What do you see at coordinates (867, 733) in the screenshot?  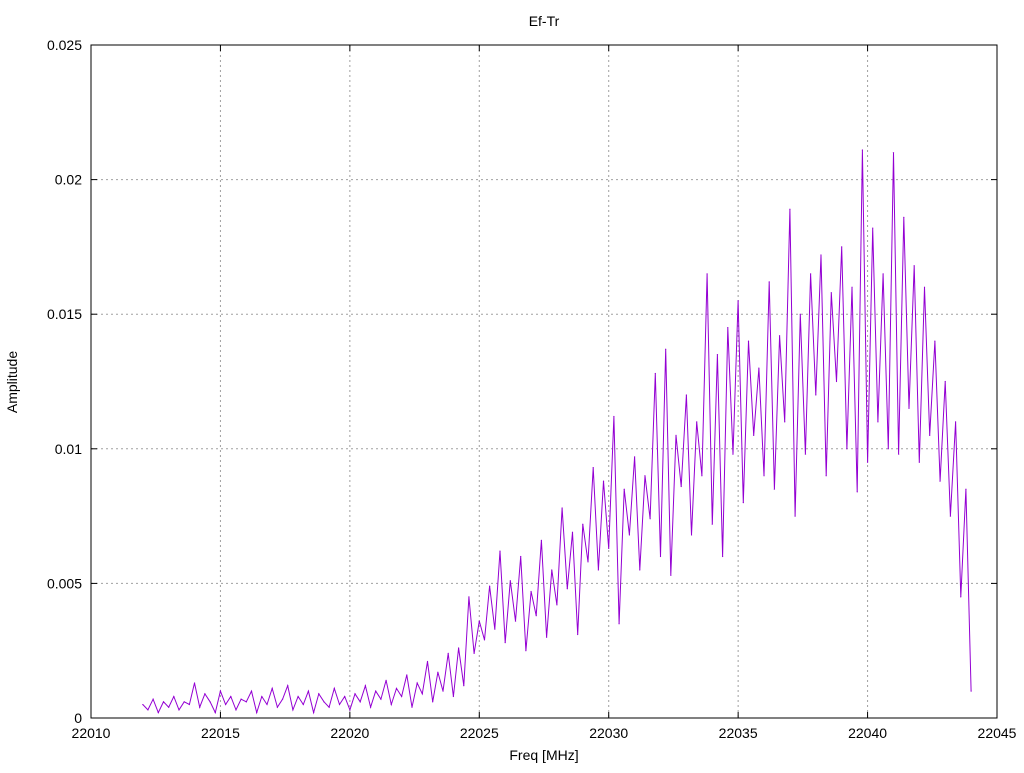 I see `x-tick-label: 22040` at bounding box center [867, 733].